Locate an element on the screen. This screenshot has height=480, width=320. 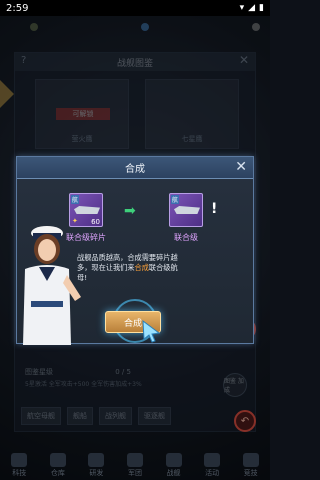
ship-item: 航 is located at coordinates (186, 210).